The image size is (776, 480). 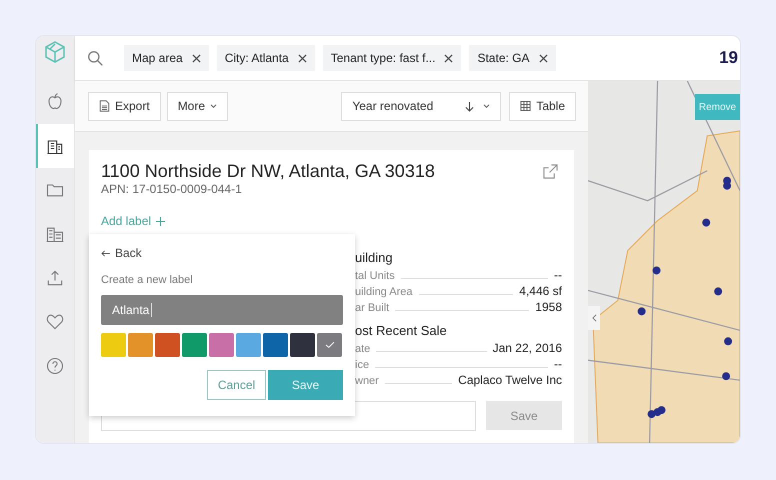 I want to click on detail-label: tal Units, so click(x=375, y=276).